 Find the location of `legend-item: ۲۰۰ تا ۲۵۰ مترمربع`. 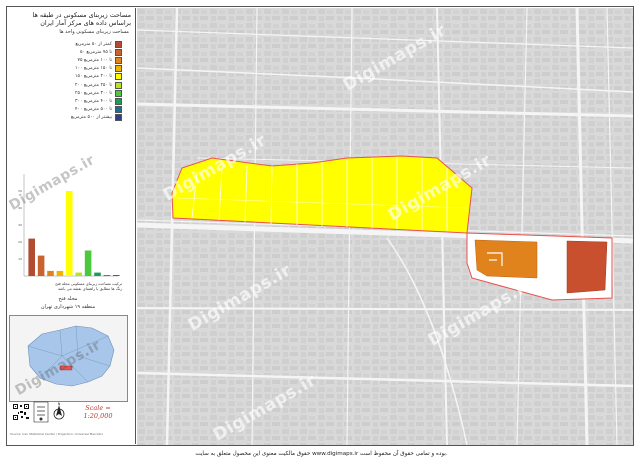

legend-item: ۲۰۰ تا ۲۵۰ مترمربع is located at coordinates (72, 85).